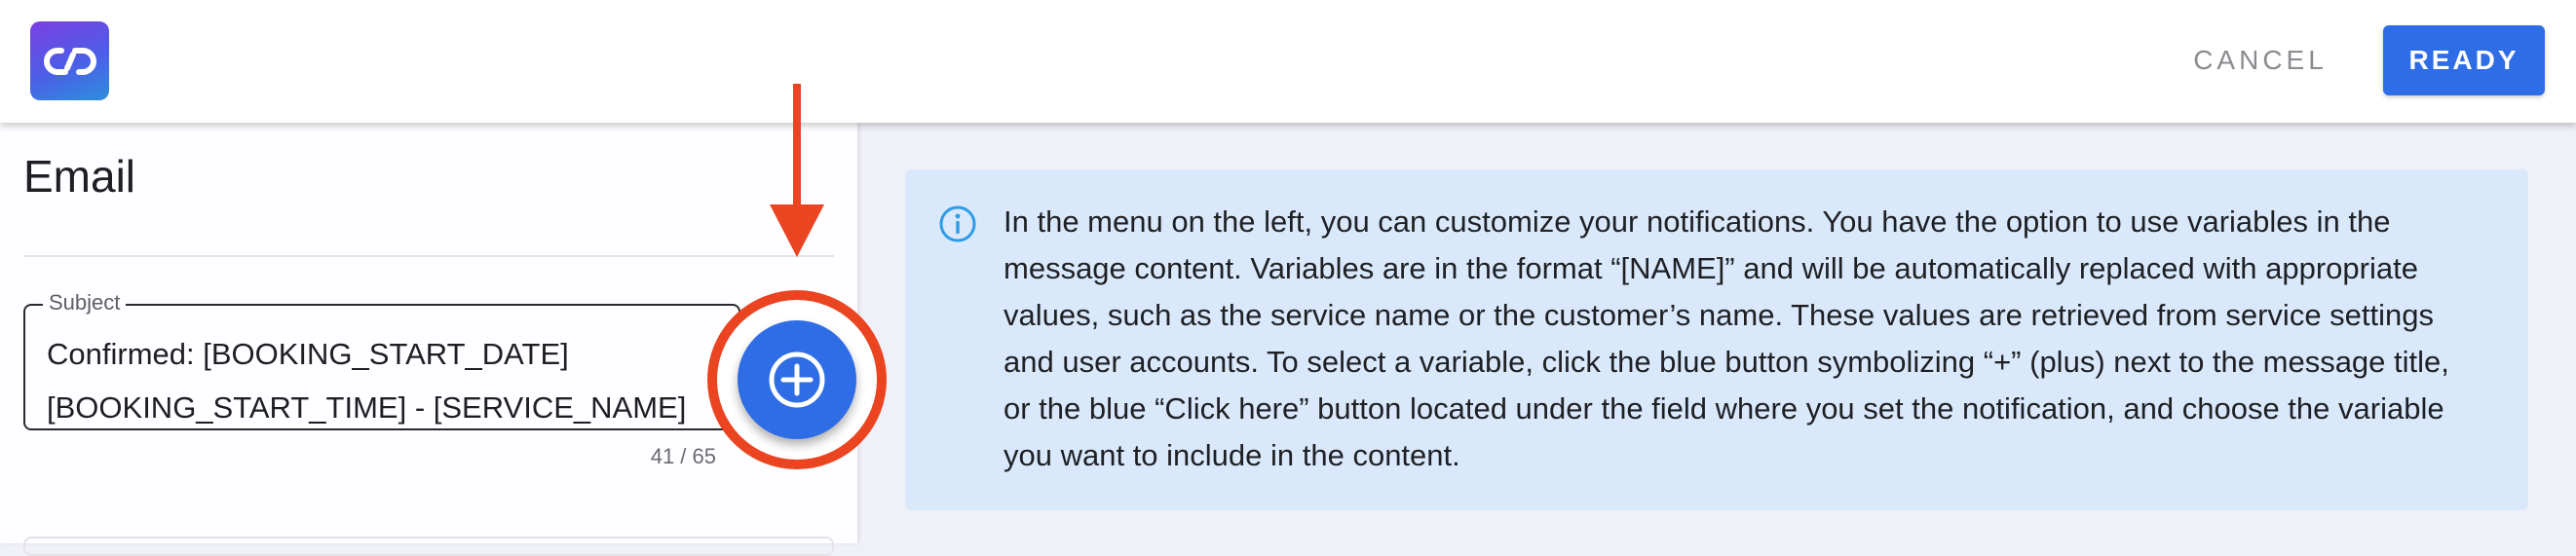  Describe the element at coordinates (428, 256) in the screenshot. I see `divider` at that location.